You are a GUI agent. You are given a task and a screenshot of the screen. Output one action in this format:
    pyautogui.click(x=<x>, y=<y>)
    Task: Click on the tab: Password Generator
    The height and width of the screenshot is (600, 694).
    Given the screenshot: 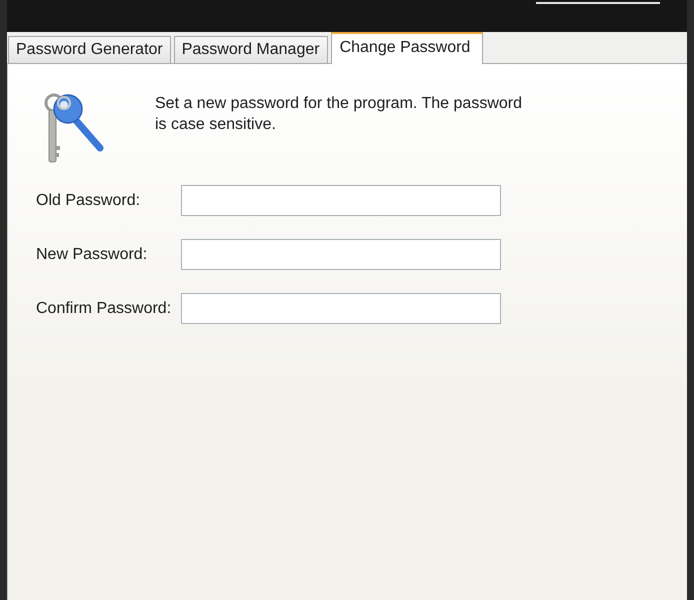 What is the action you would take?
    pyautogui.click(x=89, y=49)
    